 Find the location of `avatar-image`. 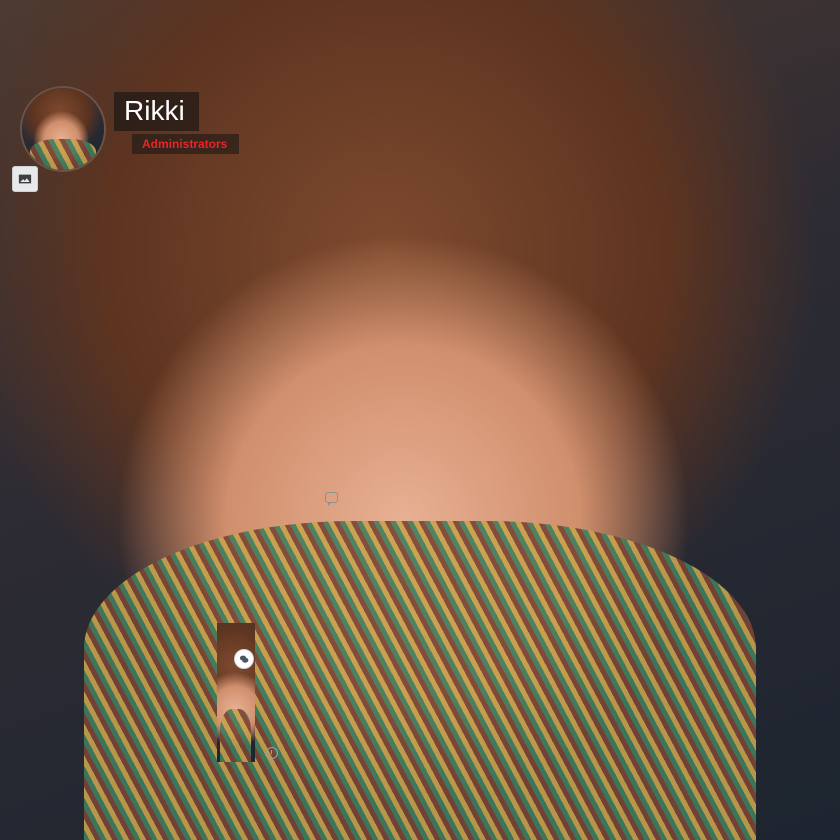

avatar-image is located at coordinates (63, 129).